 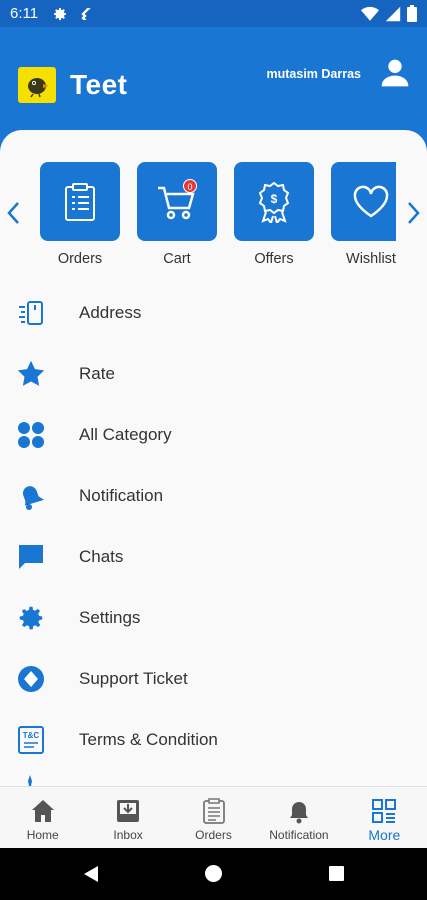 What do you see at coordinates (336, 873) in the screenshot?
I see `recents-button` at bounding box center [336, 873].